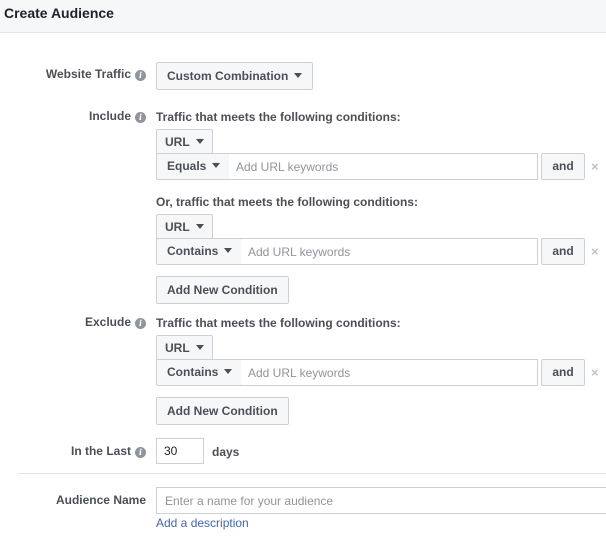 The width and height of the screenshot is (606, 554). I want to click on in-the-last-label: In the Last i, so click(108, 451).